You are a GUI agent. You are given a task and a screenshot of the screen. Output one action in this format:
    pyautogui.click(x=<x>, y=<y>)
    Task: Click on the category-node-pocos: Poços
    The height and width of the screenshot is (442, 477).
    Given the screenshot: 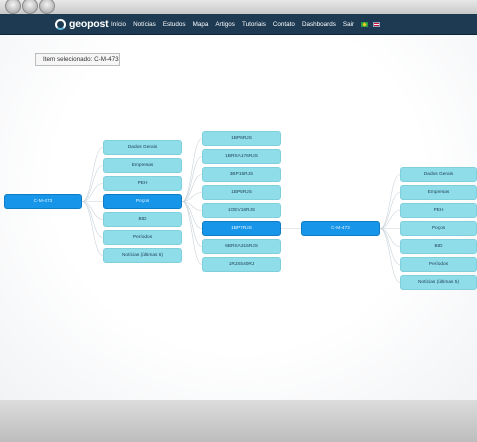 What is the action you would take?
    pyautogui.click(x=142, y=201)
    